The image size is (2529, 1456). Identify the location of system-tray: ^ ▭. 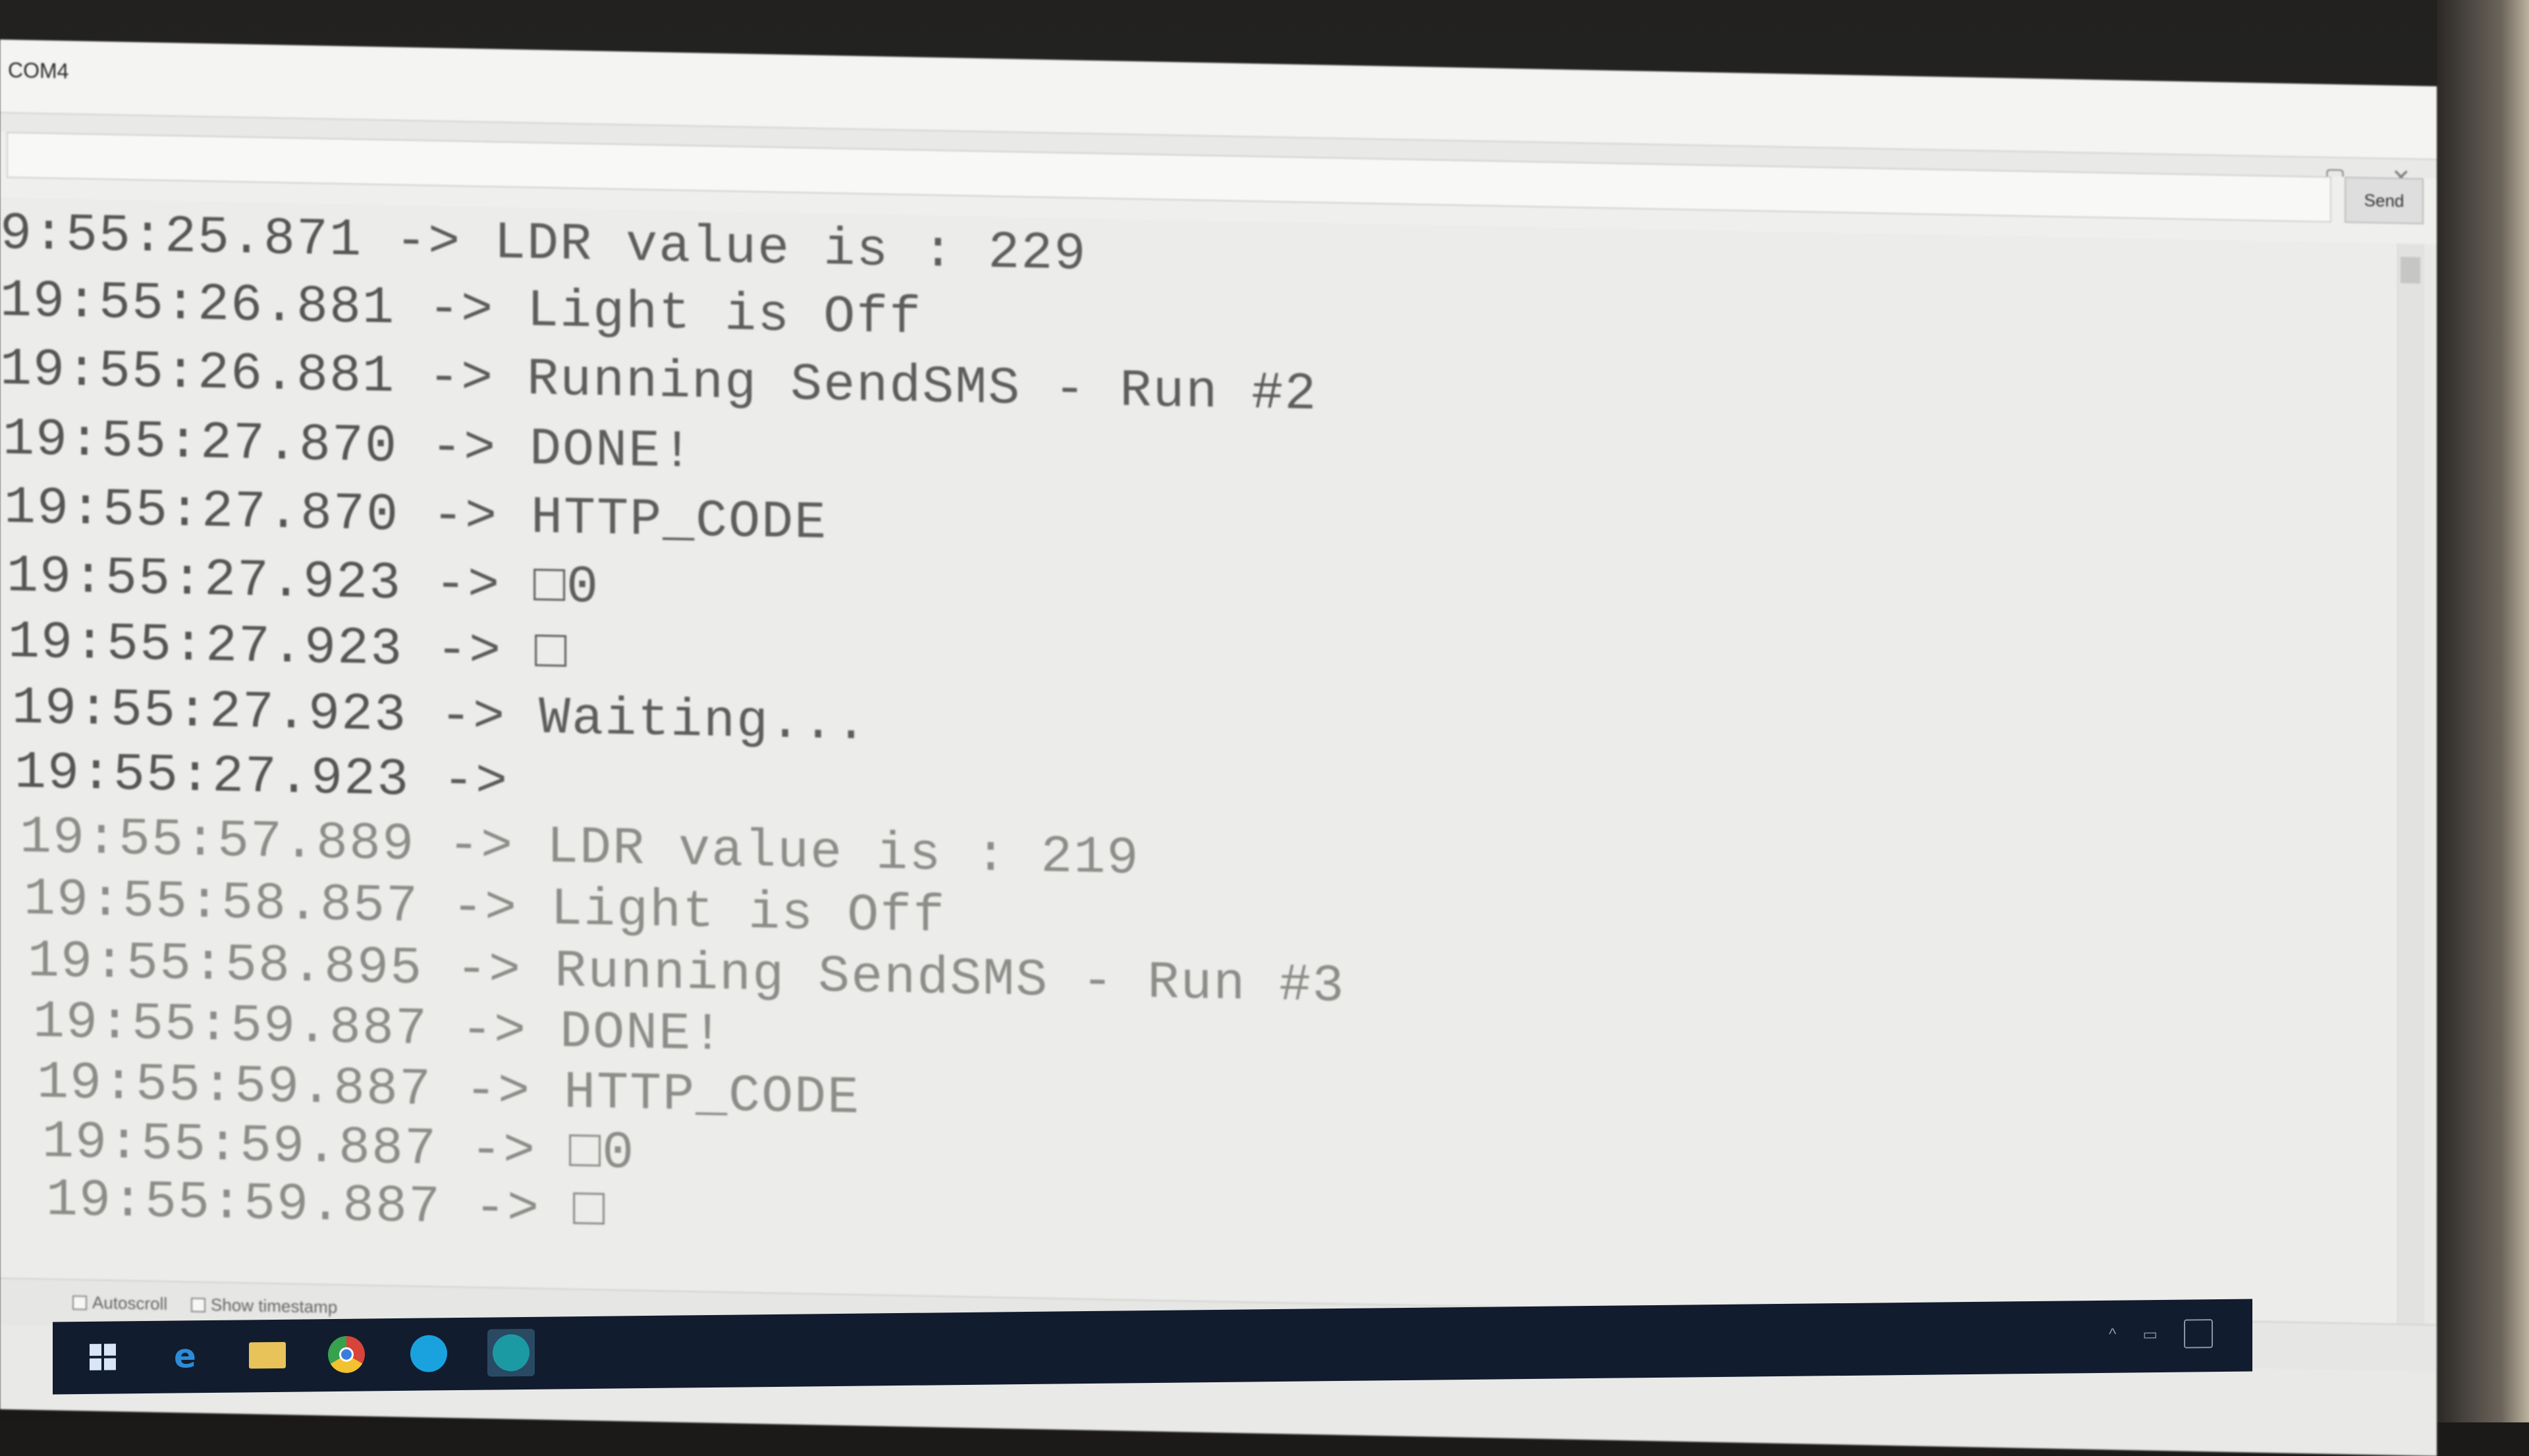
(2161, 1334).